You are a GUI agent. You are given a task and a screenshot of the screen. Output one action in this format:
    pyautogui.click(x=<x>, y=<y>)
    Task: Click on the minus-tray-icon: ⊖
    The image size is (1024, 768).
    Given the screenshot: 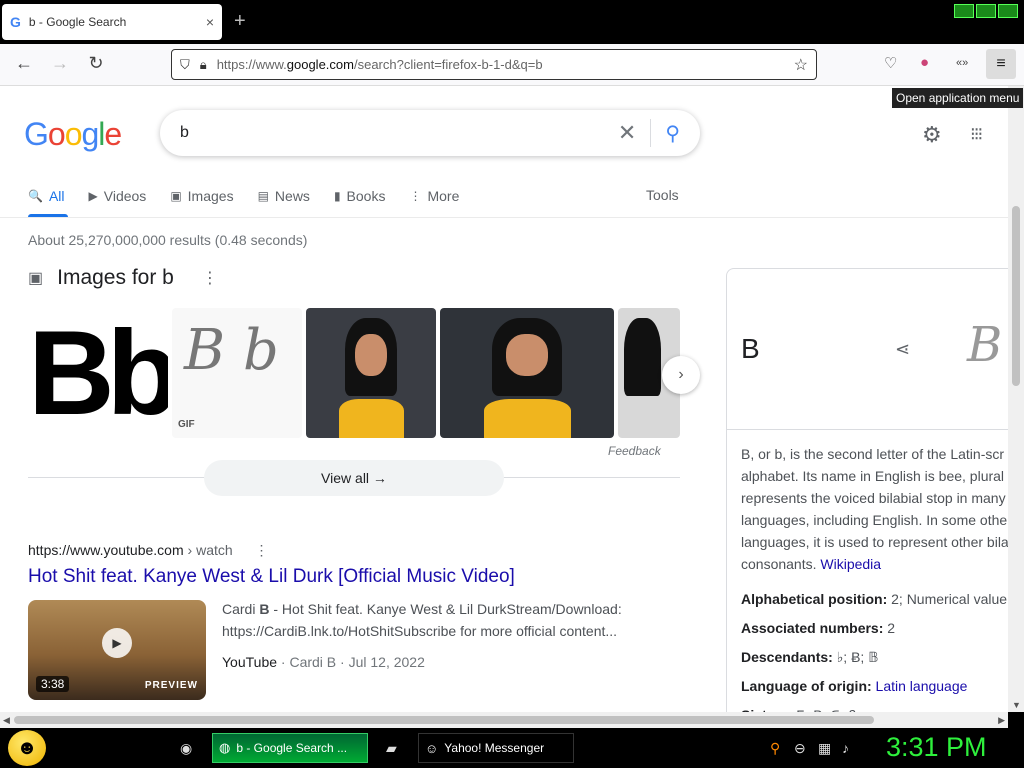 What is the action you would take?
    pyautogui.click(x=800, y=748)
    